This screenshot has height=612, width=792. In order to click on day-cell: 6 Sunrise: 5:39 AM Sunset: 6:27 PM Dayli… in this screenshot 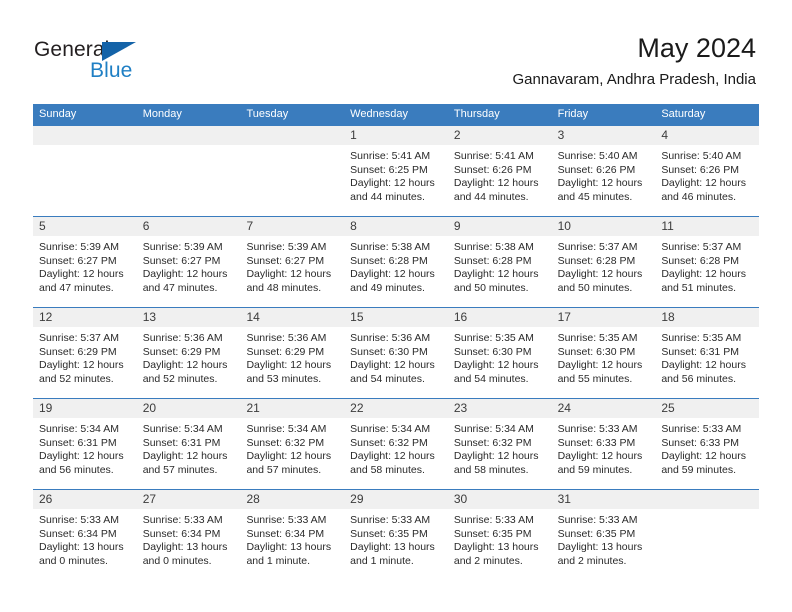, I will do `click(188, 262)`.